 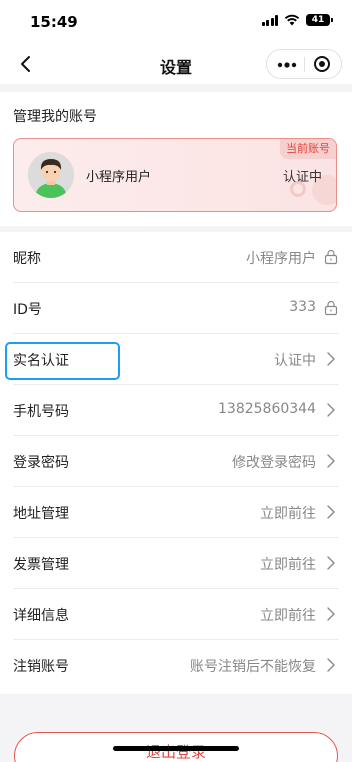 I want to click on capsule-divider, so click(x=304, y=64).